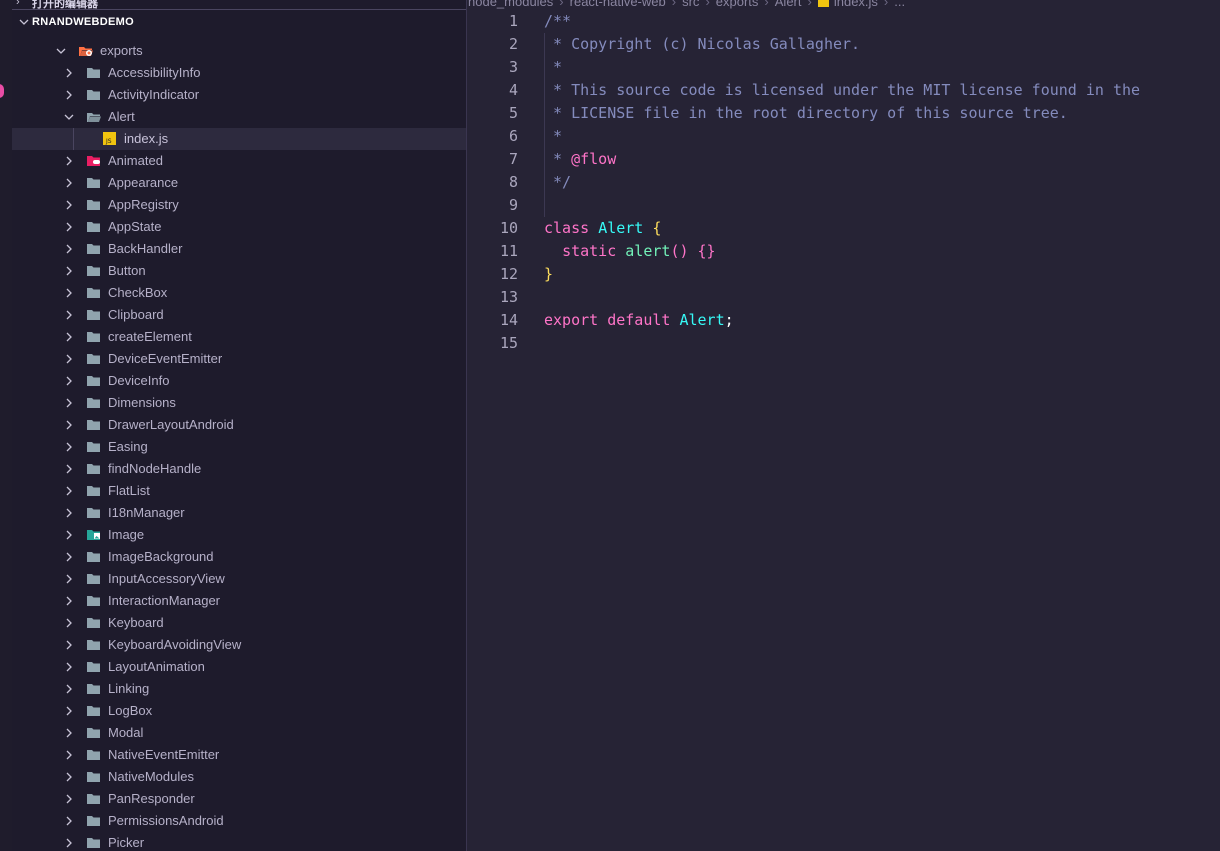 The height and width of the screenshot is (851, 1220). I want to click on code-line: 7 * @flow, so click(844, 159).